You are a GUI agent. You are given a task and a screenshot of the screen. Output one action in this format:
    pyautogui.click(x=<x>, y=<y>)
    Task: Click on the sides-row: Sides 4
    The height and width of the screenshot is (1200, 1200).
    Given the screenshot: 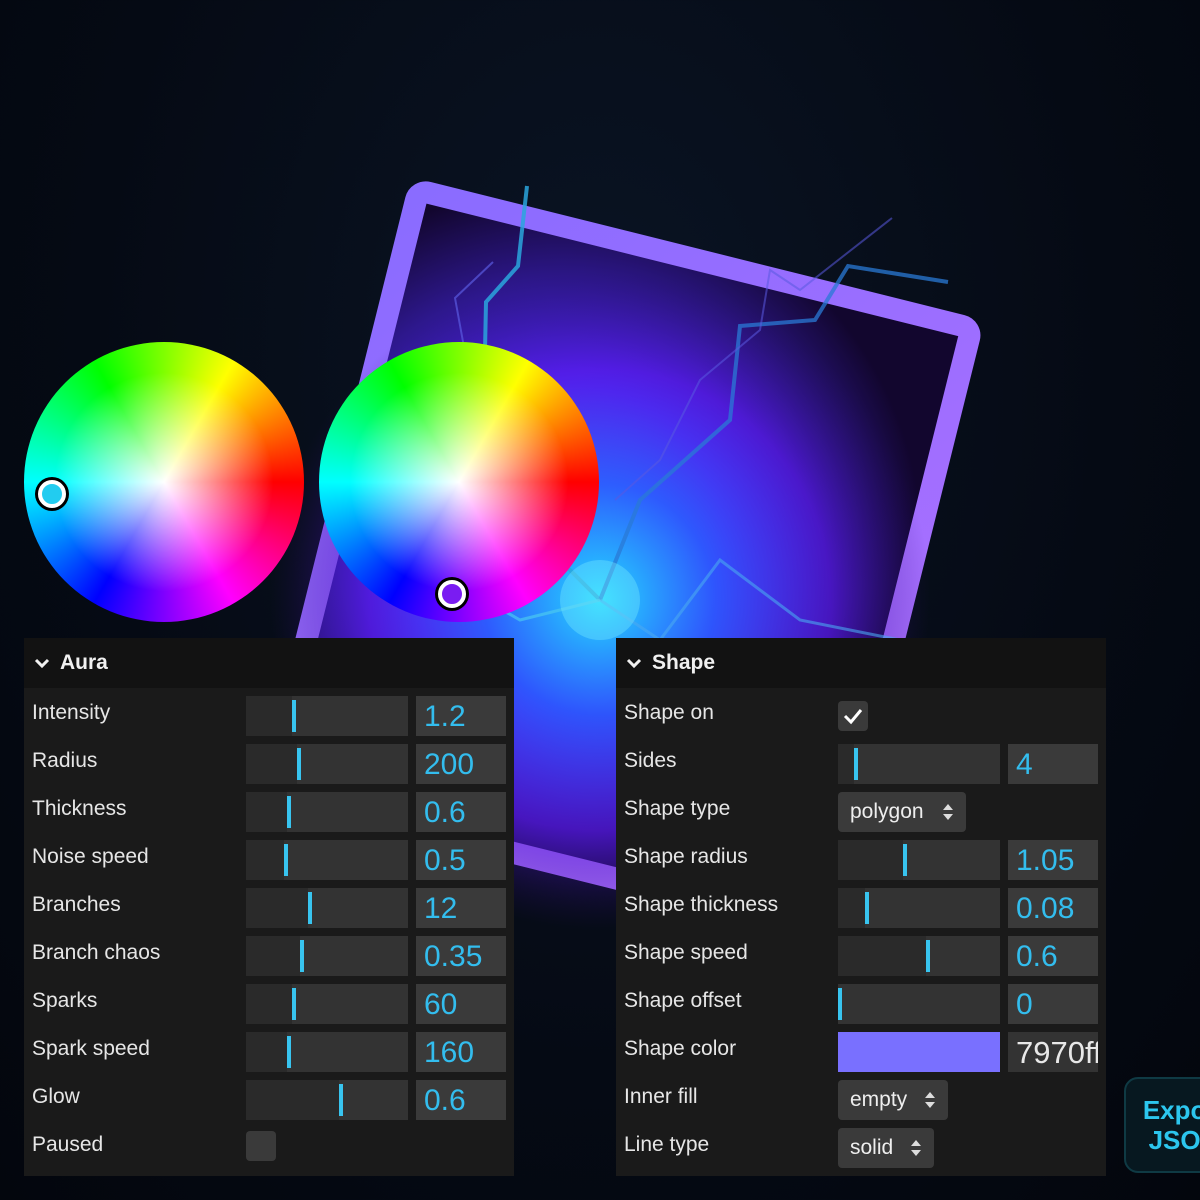 What is the action you would take?
    pyautogui.click(x=861, y=762)
    